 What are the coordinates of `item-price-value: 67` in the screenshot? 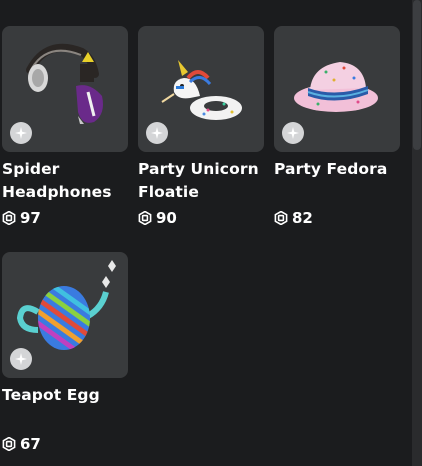 It's located at (30, 444).